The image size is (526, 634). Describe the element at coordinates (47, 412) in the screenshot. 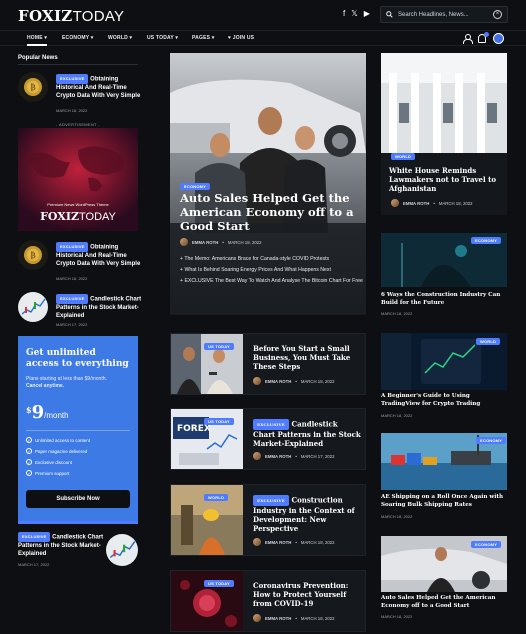

I see `subscribe-price: $9/month` at that location.